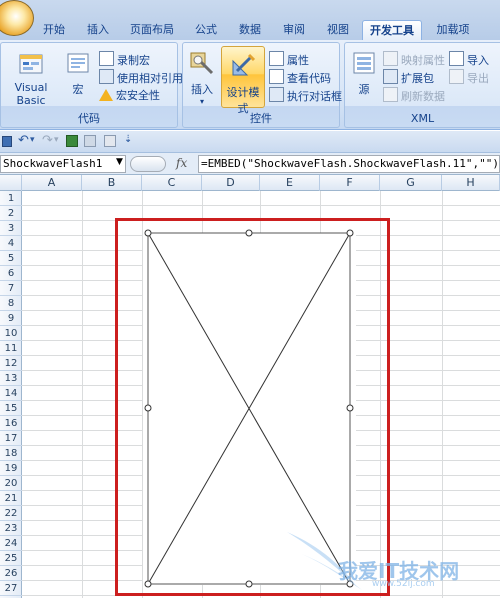 The width and height of the screenshot is (500, 598). I want to click on row-header: 5, so click(11, 258).